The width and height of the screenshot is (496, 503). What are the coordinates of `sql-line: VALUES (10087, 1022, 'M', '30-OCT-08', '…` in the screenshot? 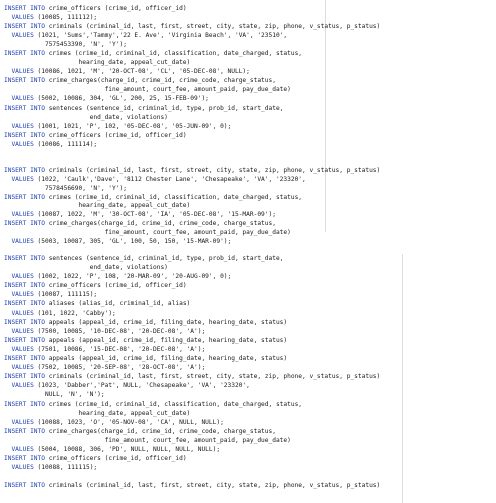 It's located at (143, 215).